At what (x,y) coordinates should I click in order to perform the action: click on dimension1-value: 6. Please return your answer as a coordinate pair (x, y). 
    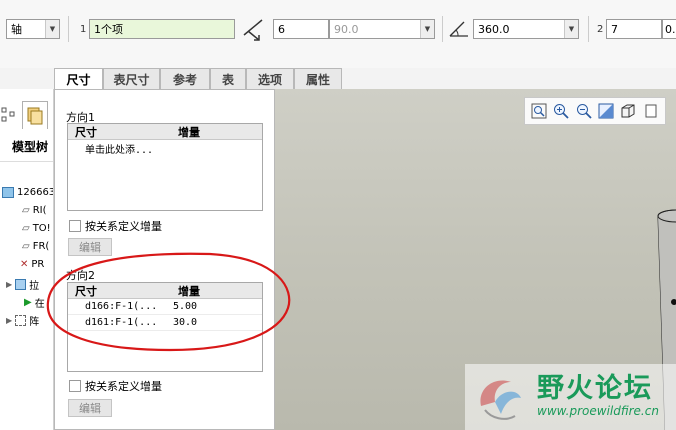
    Looking at the image, I should click on (281, 29).